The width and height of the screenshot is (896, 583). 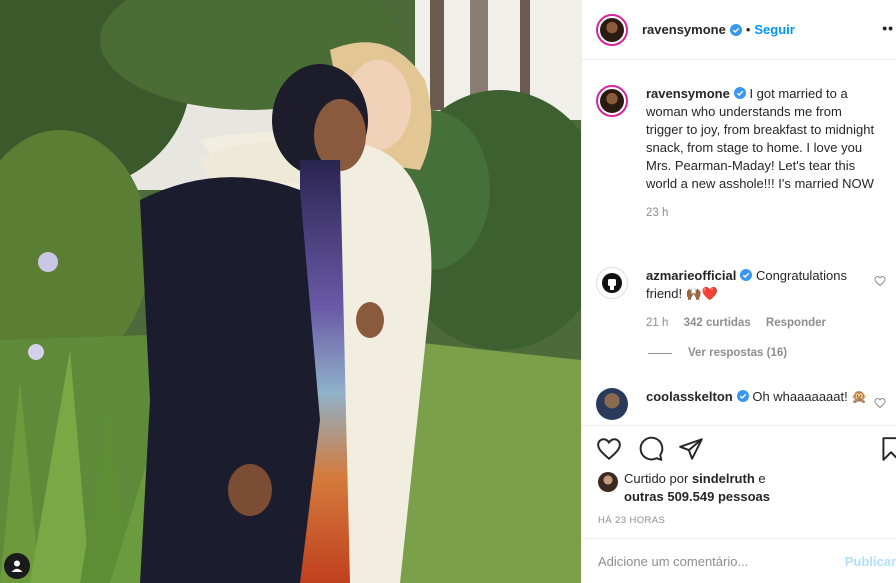 What do you see at coordinates (810, 396) in the screenshot?
I see `comment-text: Oh whaaaaaaat! 🙊` at bounding box center [810, 396].